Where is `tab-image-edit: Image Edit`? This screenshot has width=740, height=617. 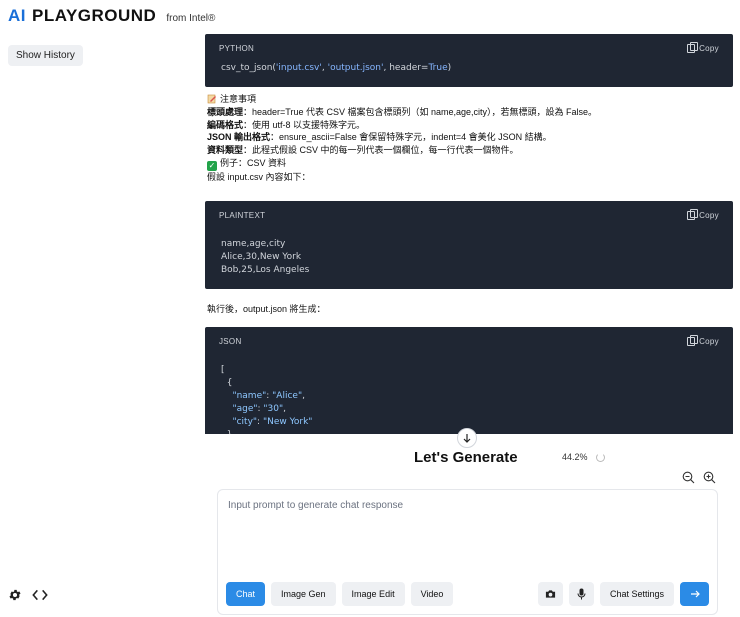 tab-image-edit: Image Edit is located at coordinates (373, 594).